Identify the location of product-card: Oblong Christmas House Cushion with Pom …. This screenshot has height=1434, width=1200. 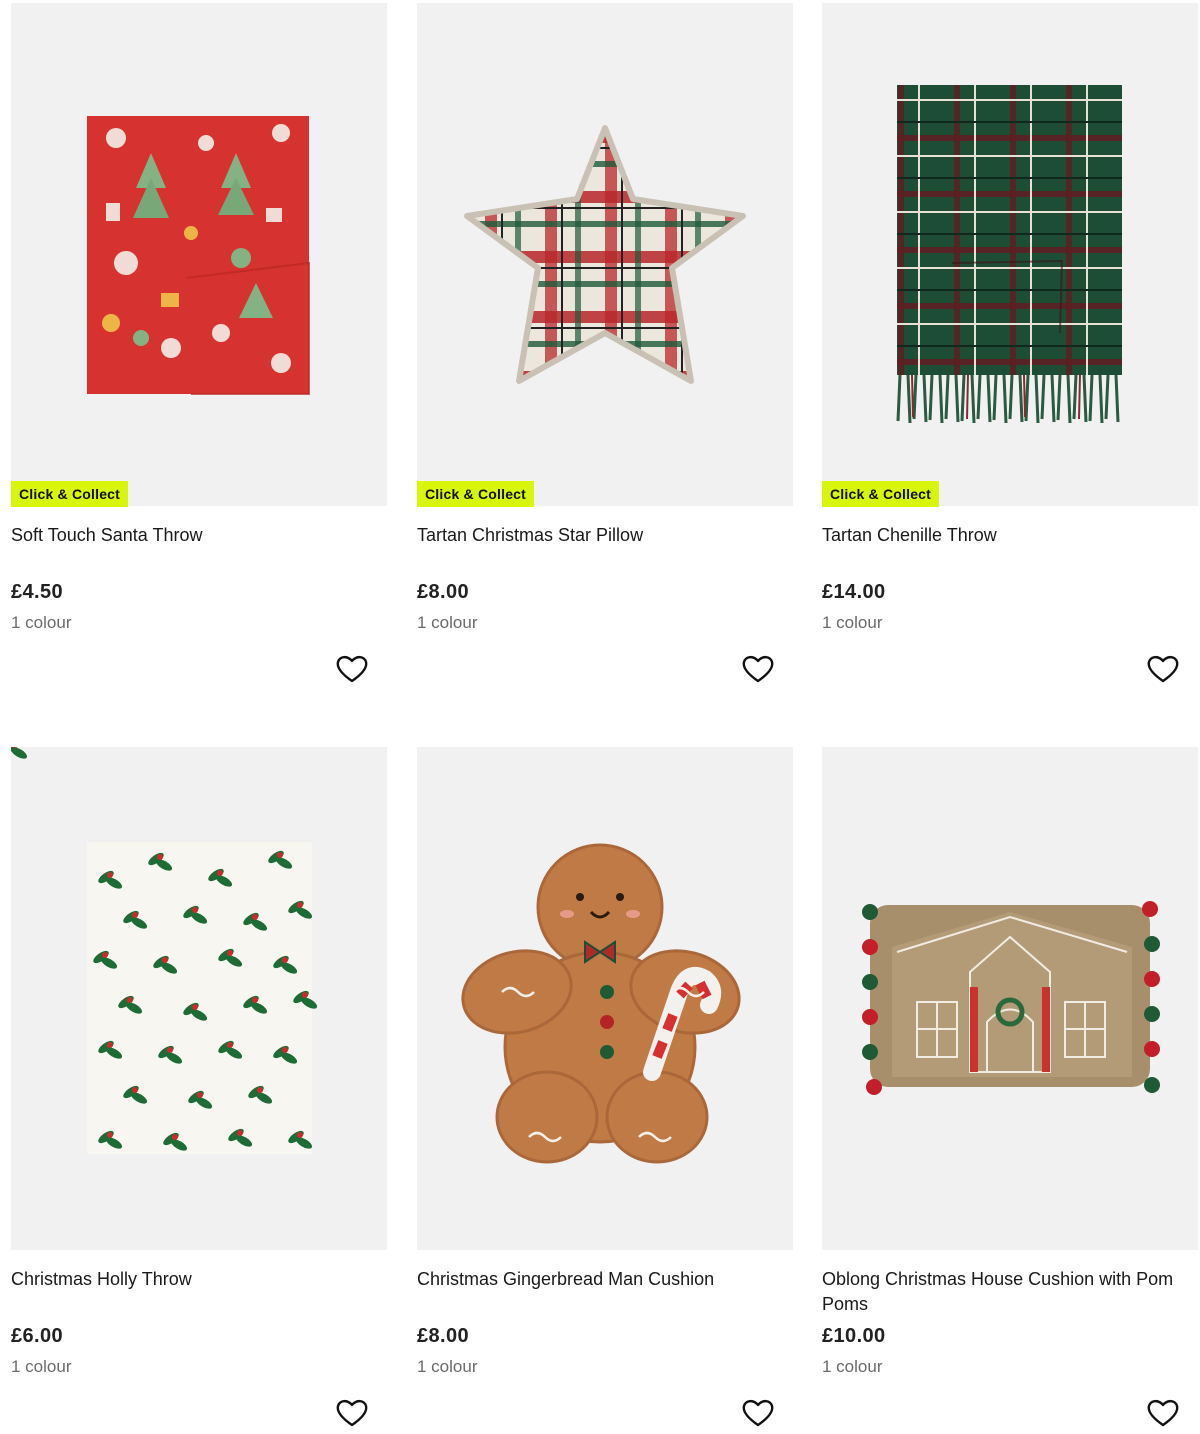
(1010, 1089).